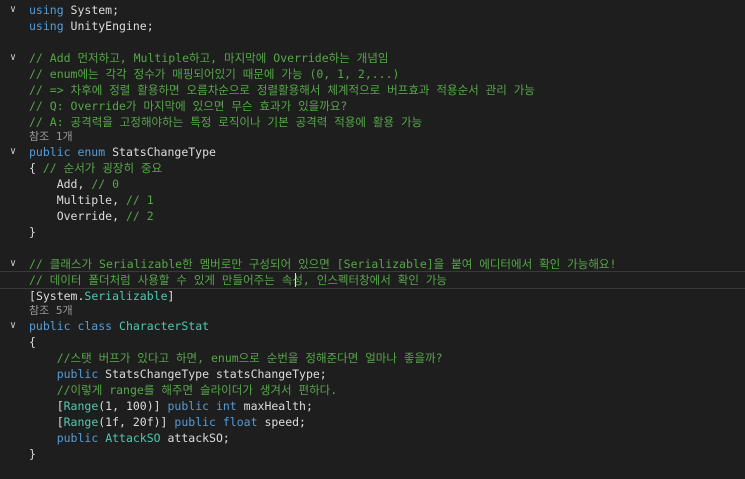  I want to click on code-token: System;, so click(91, 10).